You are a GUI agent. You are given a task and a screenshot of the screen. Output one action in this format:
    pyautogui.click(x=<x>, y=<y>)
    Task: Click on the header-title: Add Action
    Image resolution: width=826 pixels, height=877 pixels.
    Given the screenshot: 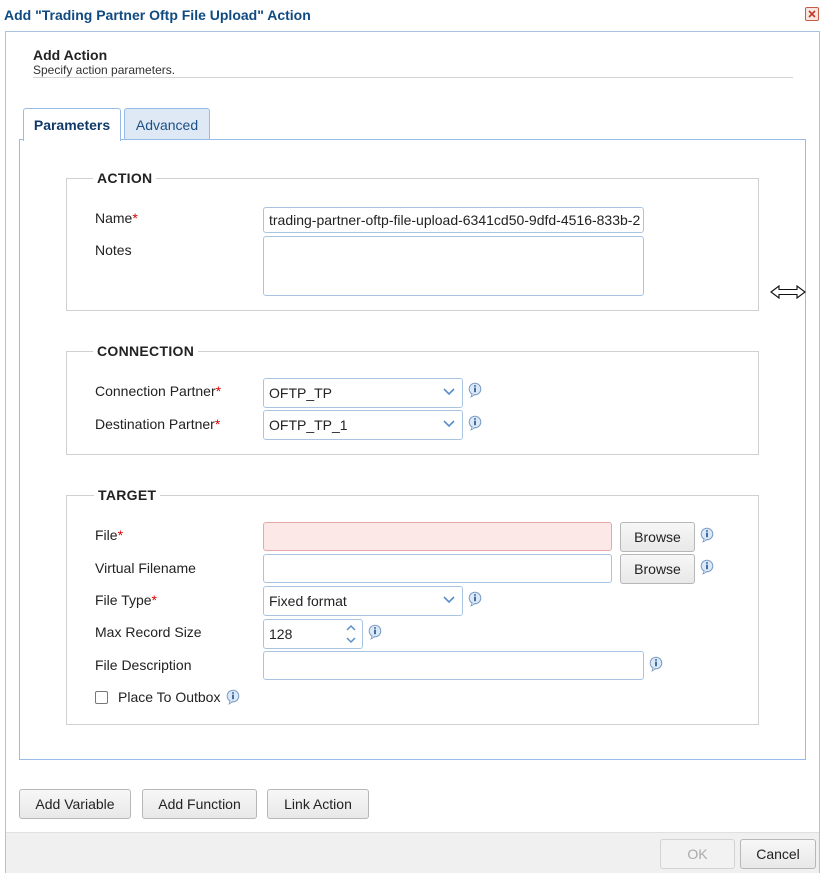 What is the action you would take?
    pyautogui.click(x=70, y=55)
    